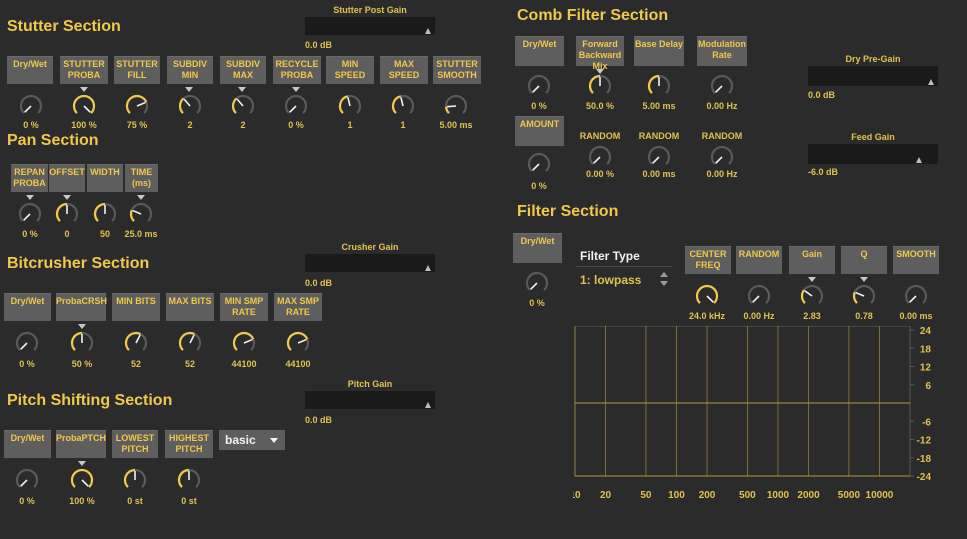 This screenshot has width=967, height=539. I want to click on comb-random-3-knob, so click(722, 157).